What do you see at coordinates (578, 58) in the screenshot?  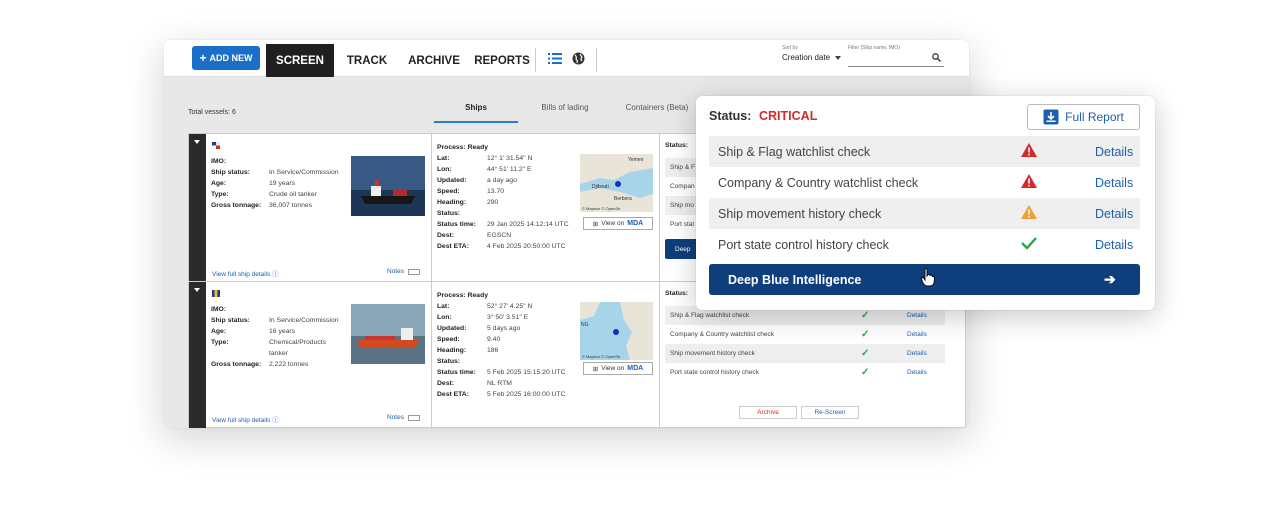 I see `globe-icon` at bounding box center [578, 58].